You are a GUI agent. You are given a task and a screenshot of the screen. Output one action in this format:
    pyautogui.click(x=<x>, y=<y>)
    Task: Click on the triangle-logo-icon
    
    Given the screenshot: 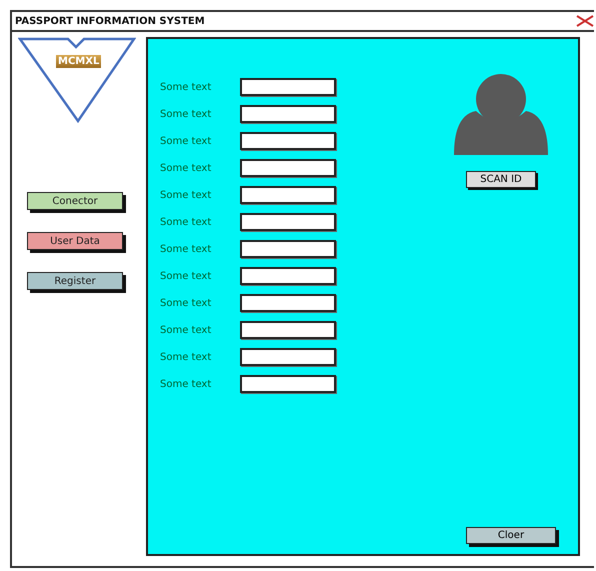 What is the action you would take?
    pyautogui.click(x=77, y=80)
    